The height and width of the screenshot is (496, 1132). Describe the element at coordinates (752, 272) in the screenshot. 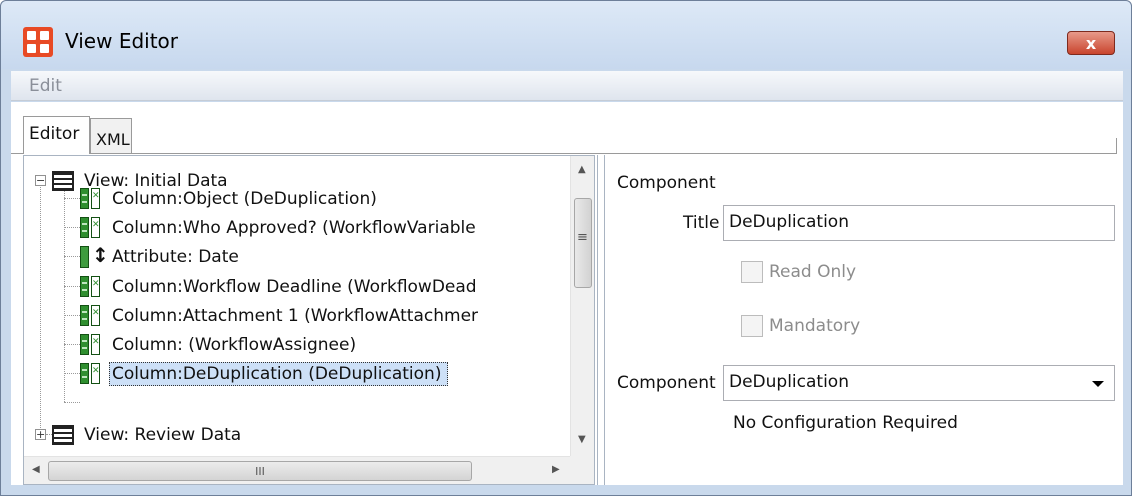

I see `read-only-checkbox-box` at that location.